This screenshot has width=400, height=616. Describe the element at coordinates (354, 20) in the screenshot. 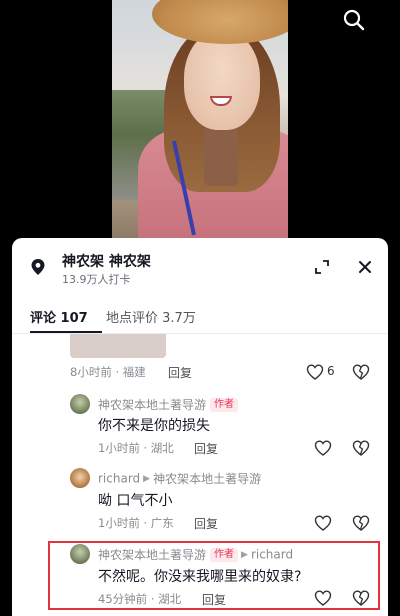

I see `search-icon` at that location.